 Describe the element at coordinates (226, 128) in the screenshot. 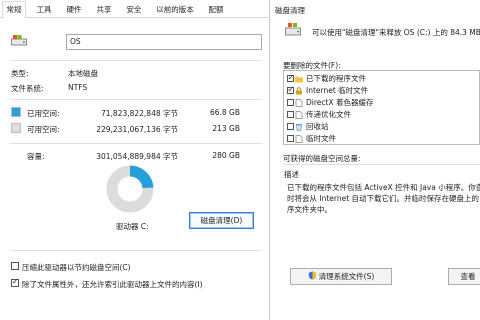

I see `free-space-gb: 213 GB` at that location.